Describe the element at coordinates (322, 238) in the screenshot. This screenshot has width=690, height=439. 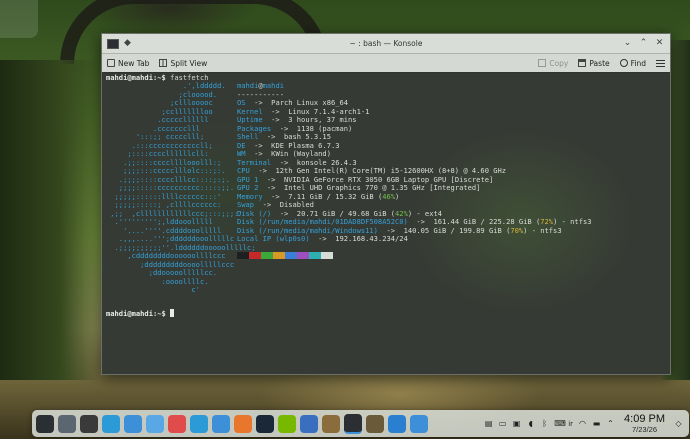
I see `info-row: Local IP (wlp0s0) -> 192.168.43.234/24` at that location.